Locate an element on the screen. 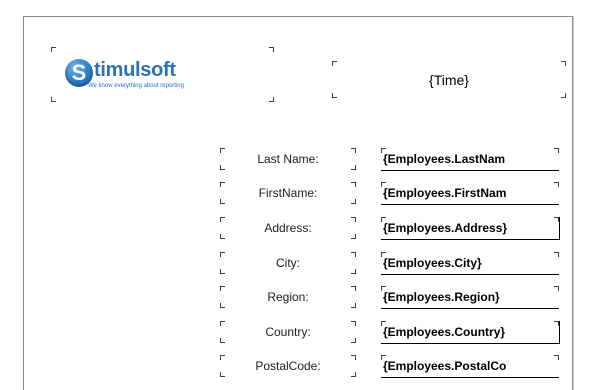 Image resolution: width=593 pixels, height=390 pixels. label-postal-code-component: PostalCode: is located at coordinates (288, 366).